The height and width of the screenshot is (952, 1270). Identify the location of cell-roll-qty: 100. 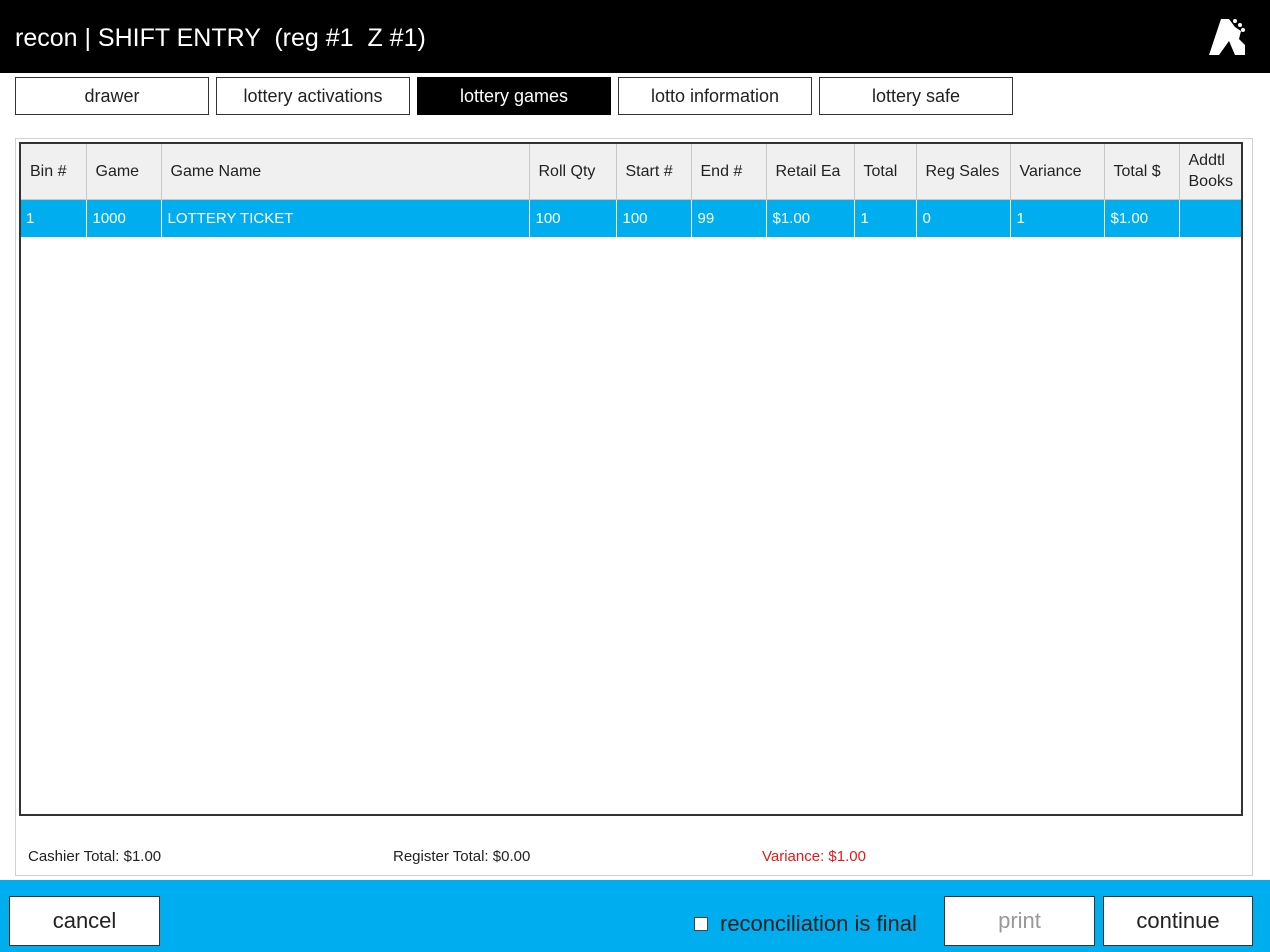
(573, 218).